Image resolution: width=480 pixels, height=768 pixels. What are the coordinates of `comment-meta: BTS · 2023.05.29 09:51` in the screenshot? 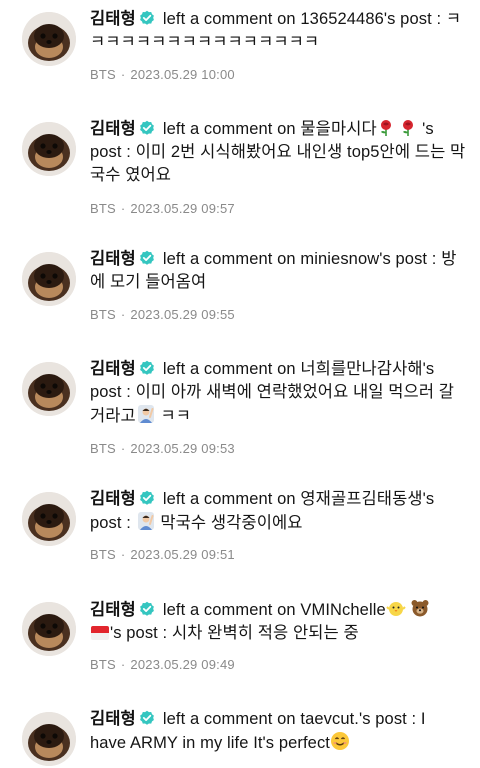 It's located at (162, 554).